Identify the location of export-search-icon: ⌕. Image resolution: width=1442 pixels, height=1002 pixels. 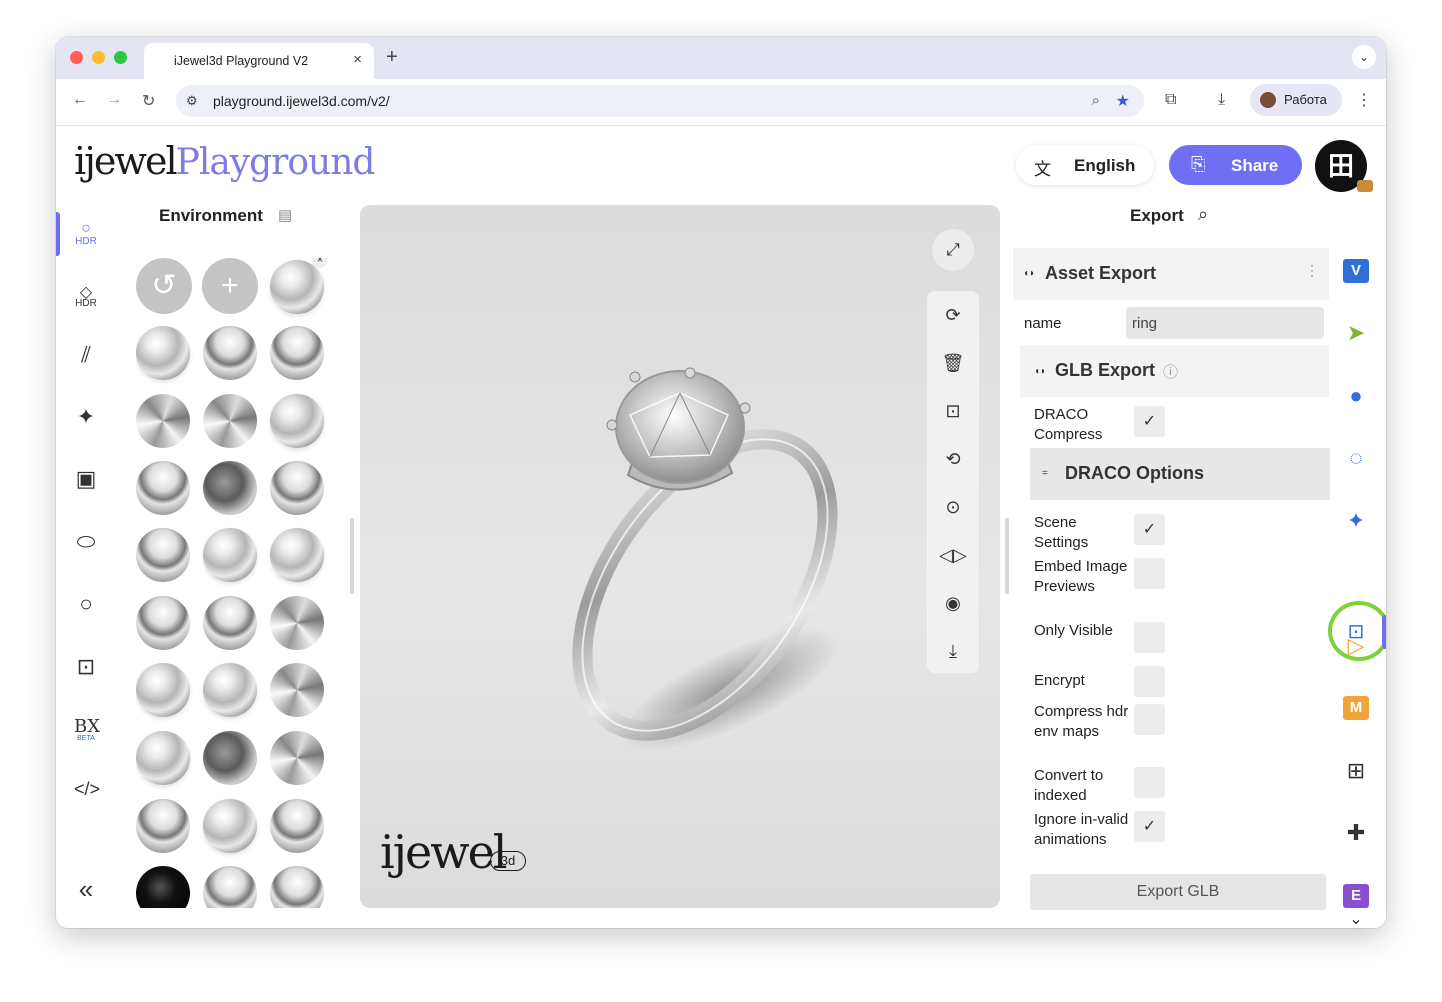
(1203, 214).